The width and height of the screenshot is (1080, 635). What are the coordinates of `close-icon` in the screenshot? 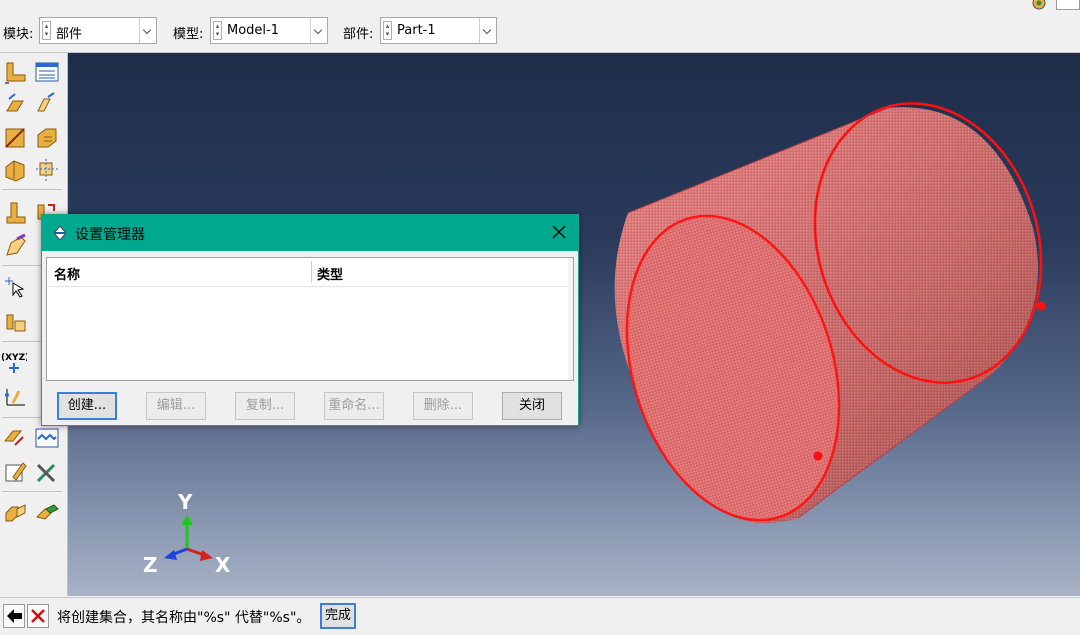 It's located at (559, 232).